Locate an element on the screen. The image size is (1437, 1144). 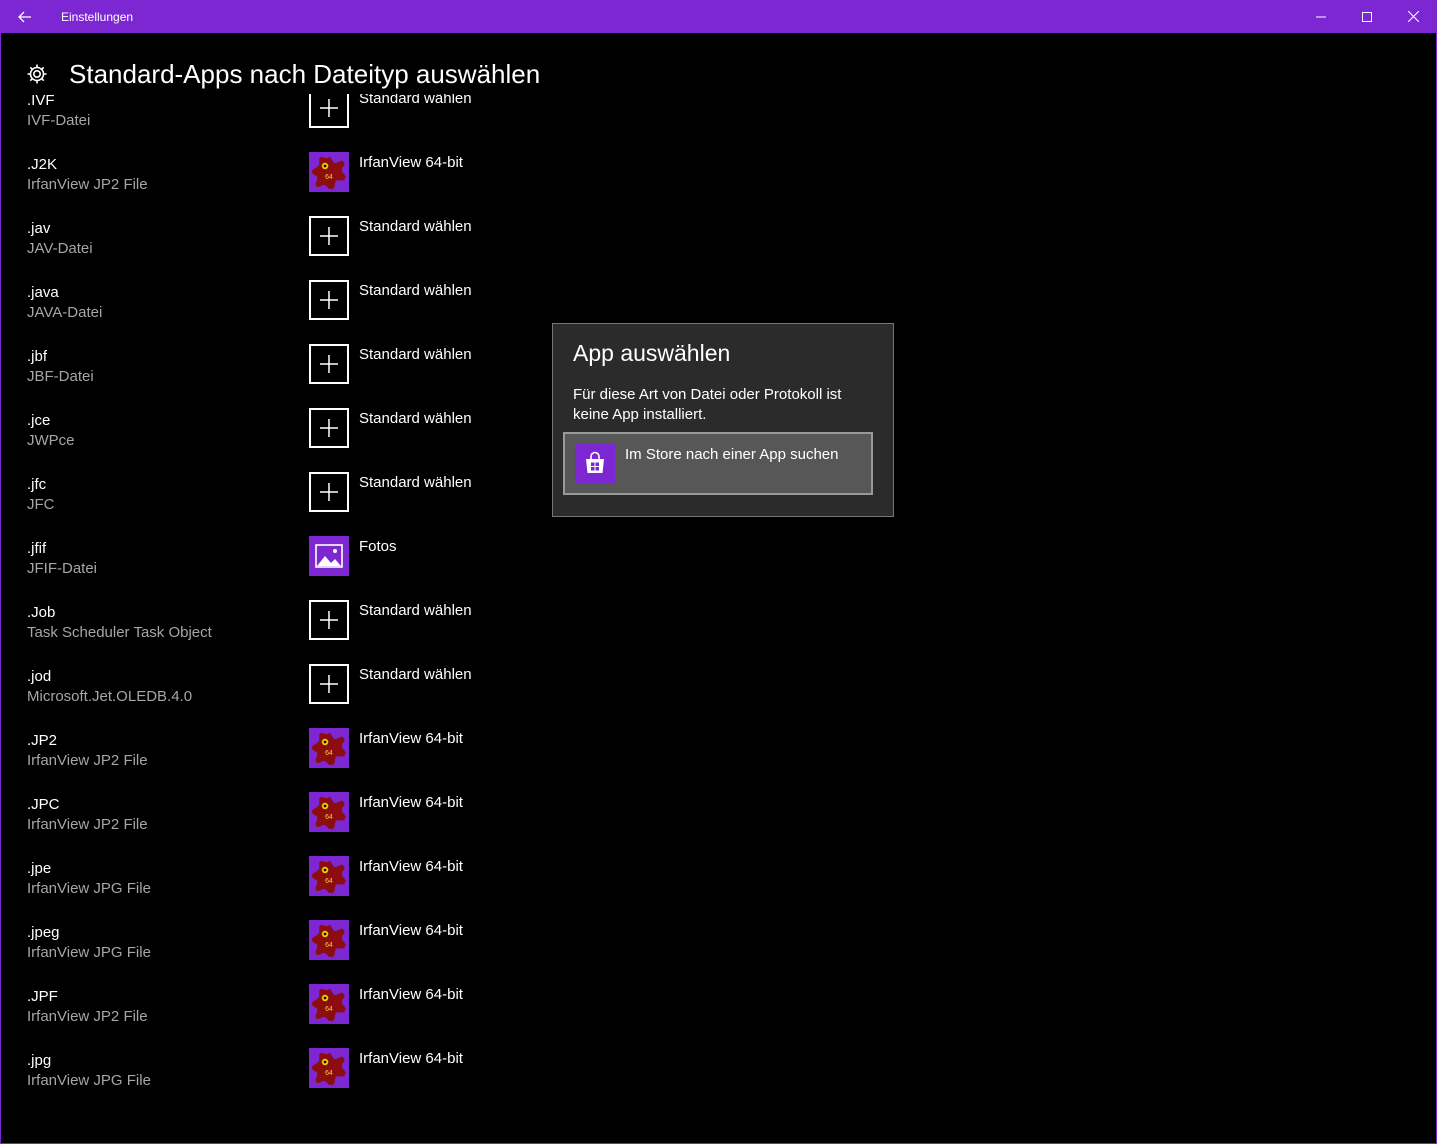
close-button is located at coordinates (1413, 16).